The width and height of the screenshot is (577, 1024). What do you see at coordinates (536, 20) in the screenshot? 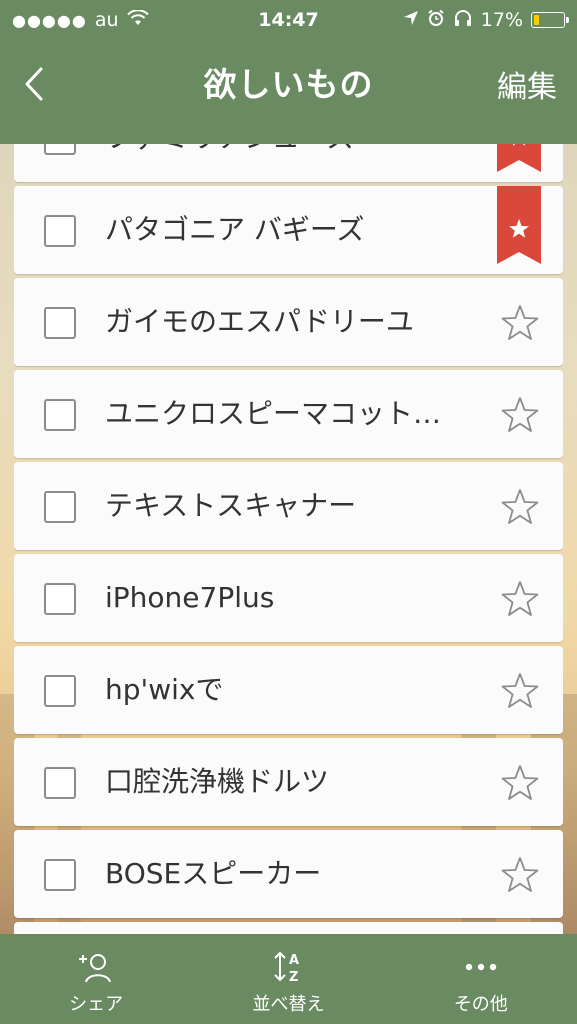
I see `battery-fill` at bounding box center [536, 20].